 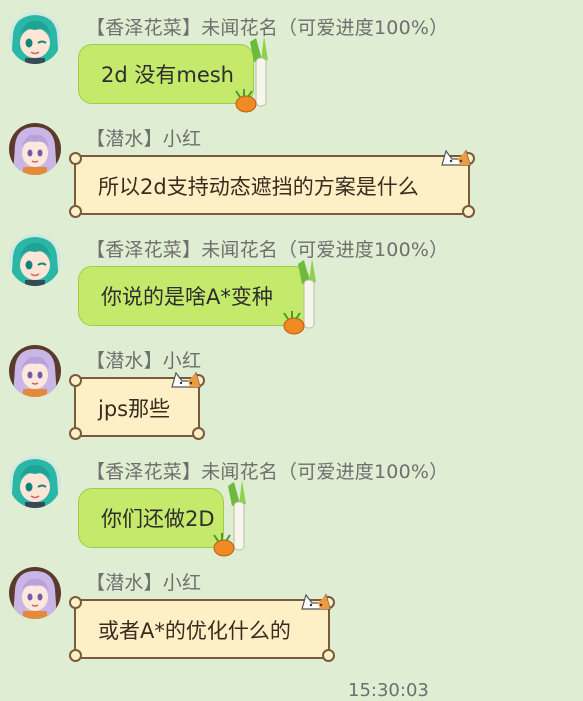 I want to click on message-bubble: 你们还做2D, so click(x=151, y=518).